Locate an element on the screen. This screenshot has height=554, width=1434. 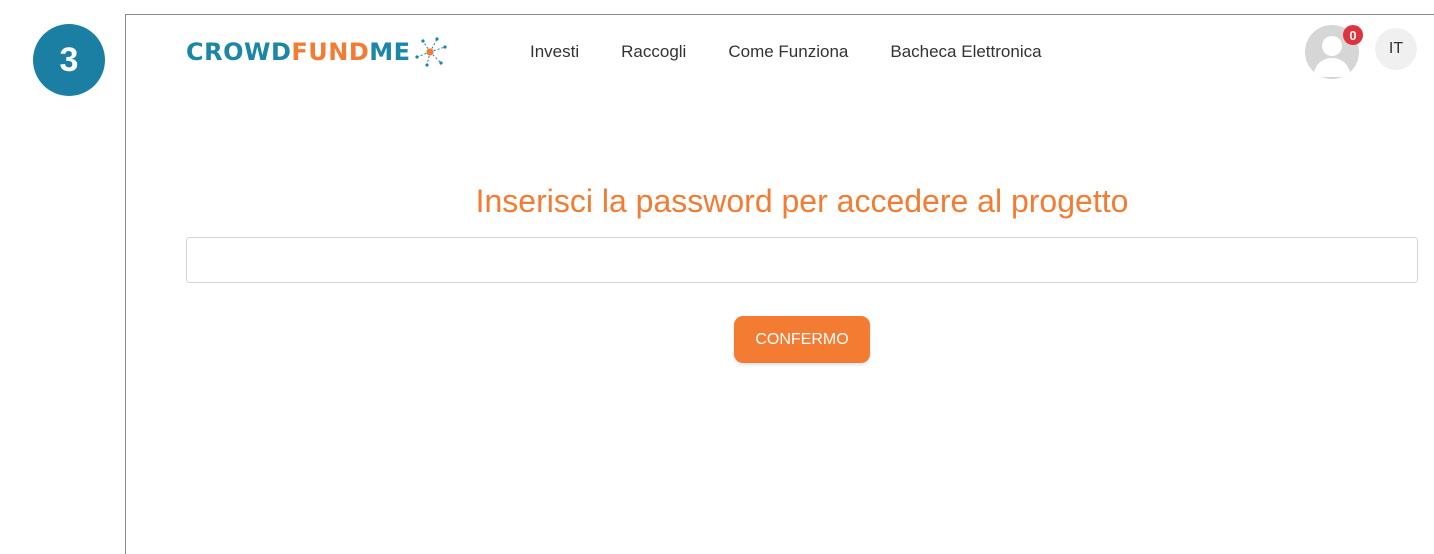
language-selector: IT is located at coordinates (1396, 49).